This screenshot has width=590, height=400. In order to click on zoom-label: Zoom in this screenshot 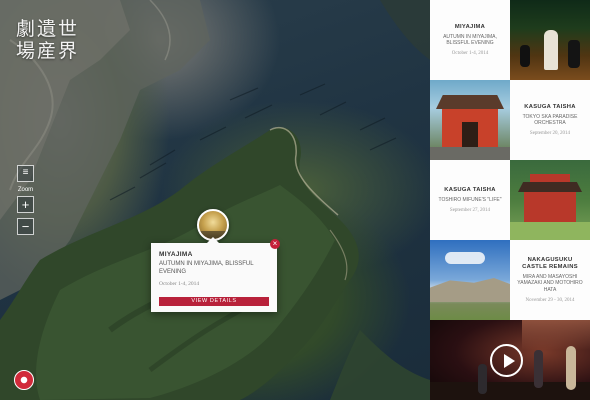, I will do `click(25, 190)`.